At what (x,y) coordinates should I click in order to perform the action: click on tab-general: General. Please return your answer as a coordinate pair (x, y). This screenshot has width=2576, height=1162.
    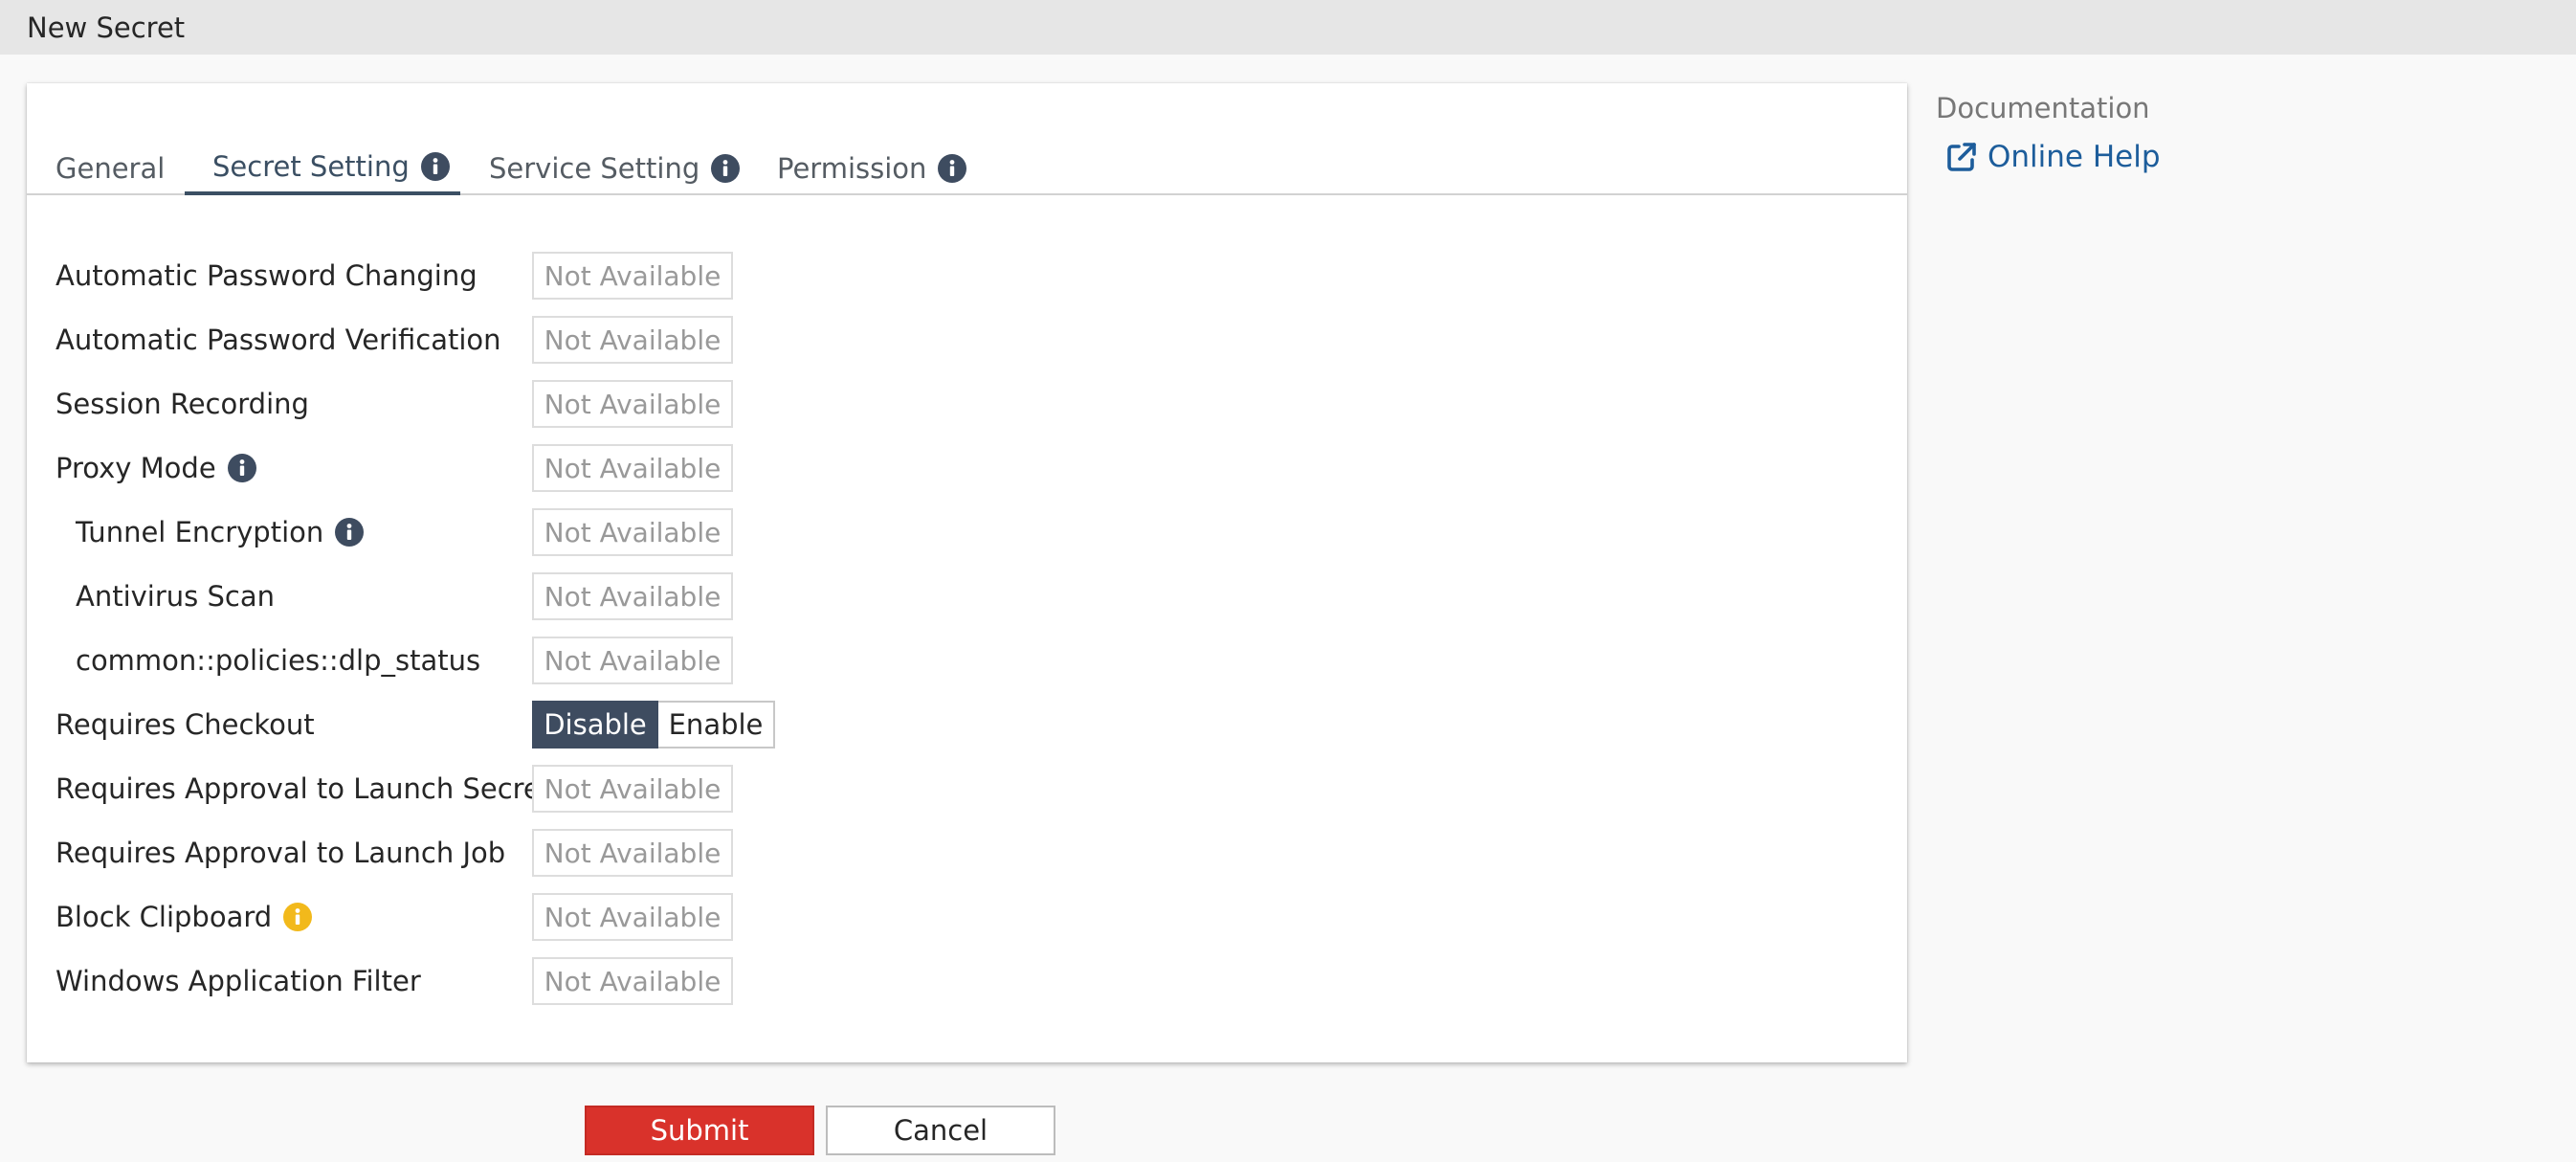
    Looking at the image, I should click on (110, 168).